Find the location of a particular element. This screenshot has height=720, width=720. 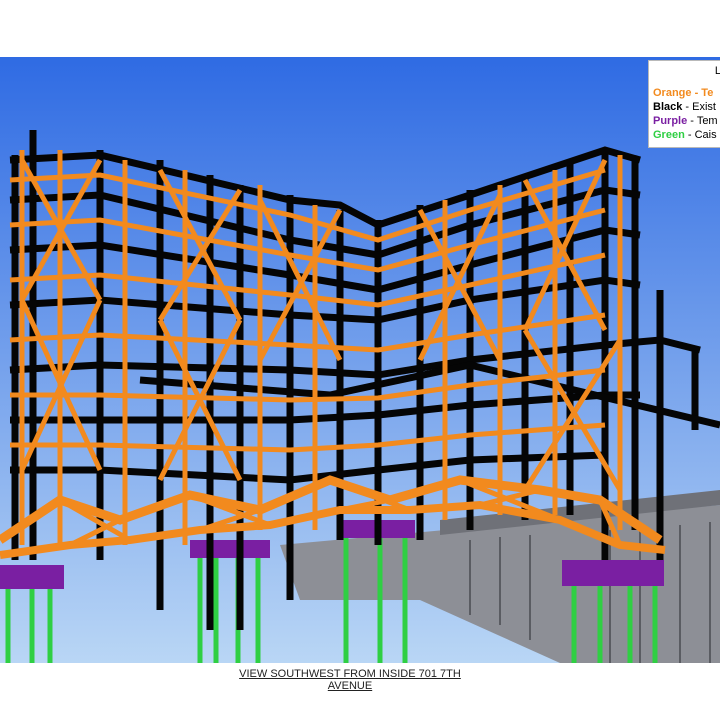

legend-title: L is located at coordinates (686, 75).